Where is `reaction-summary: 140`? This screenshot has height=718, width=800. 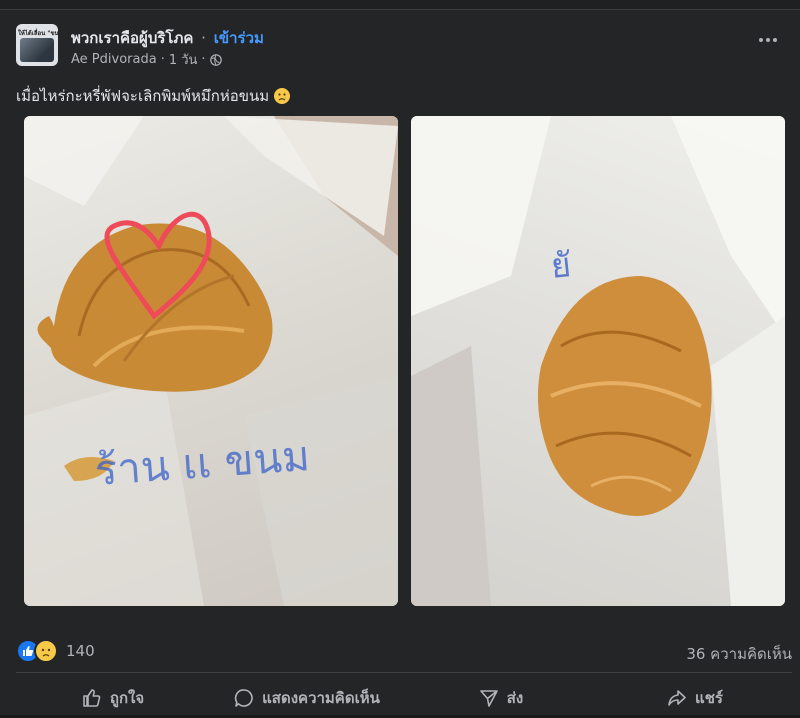 reaction-summary: 140 is located at coordinates (55, 651).